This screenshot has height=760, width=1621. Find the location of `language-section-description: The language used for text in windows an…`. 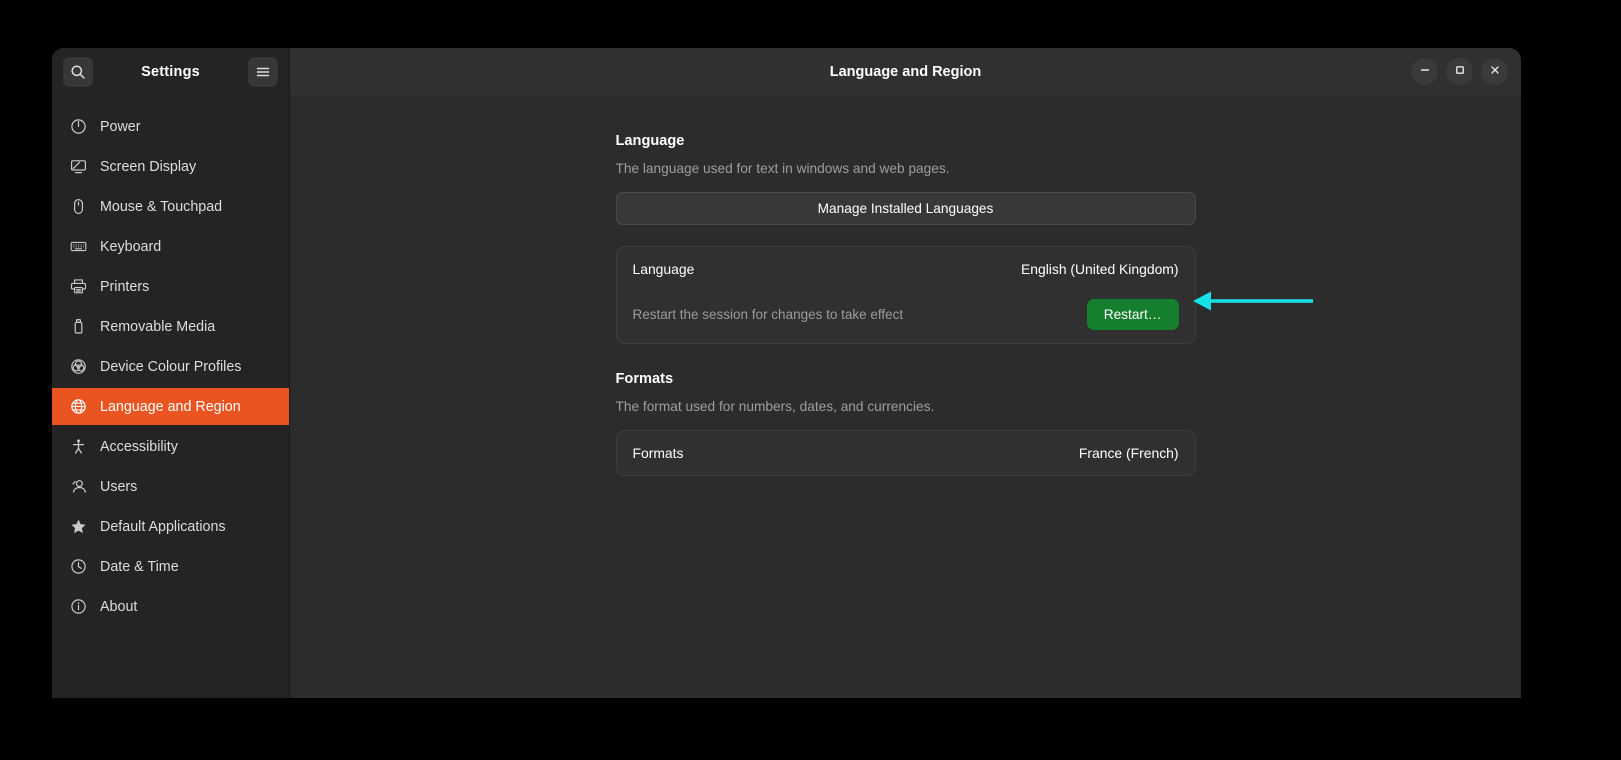

language-section-description: The language used for text in windows an… is located at coordinates (782, 168).